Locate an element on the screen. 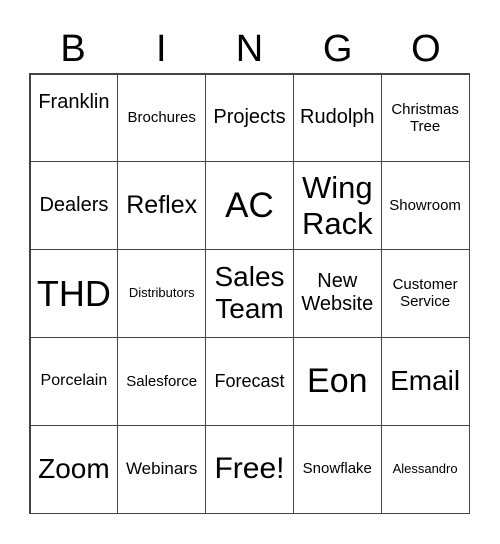 The height and width of the screenshot is (544, 500). bingo-cell: New Website is located at coordinates (337, 293).